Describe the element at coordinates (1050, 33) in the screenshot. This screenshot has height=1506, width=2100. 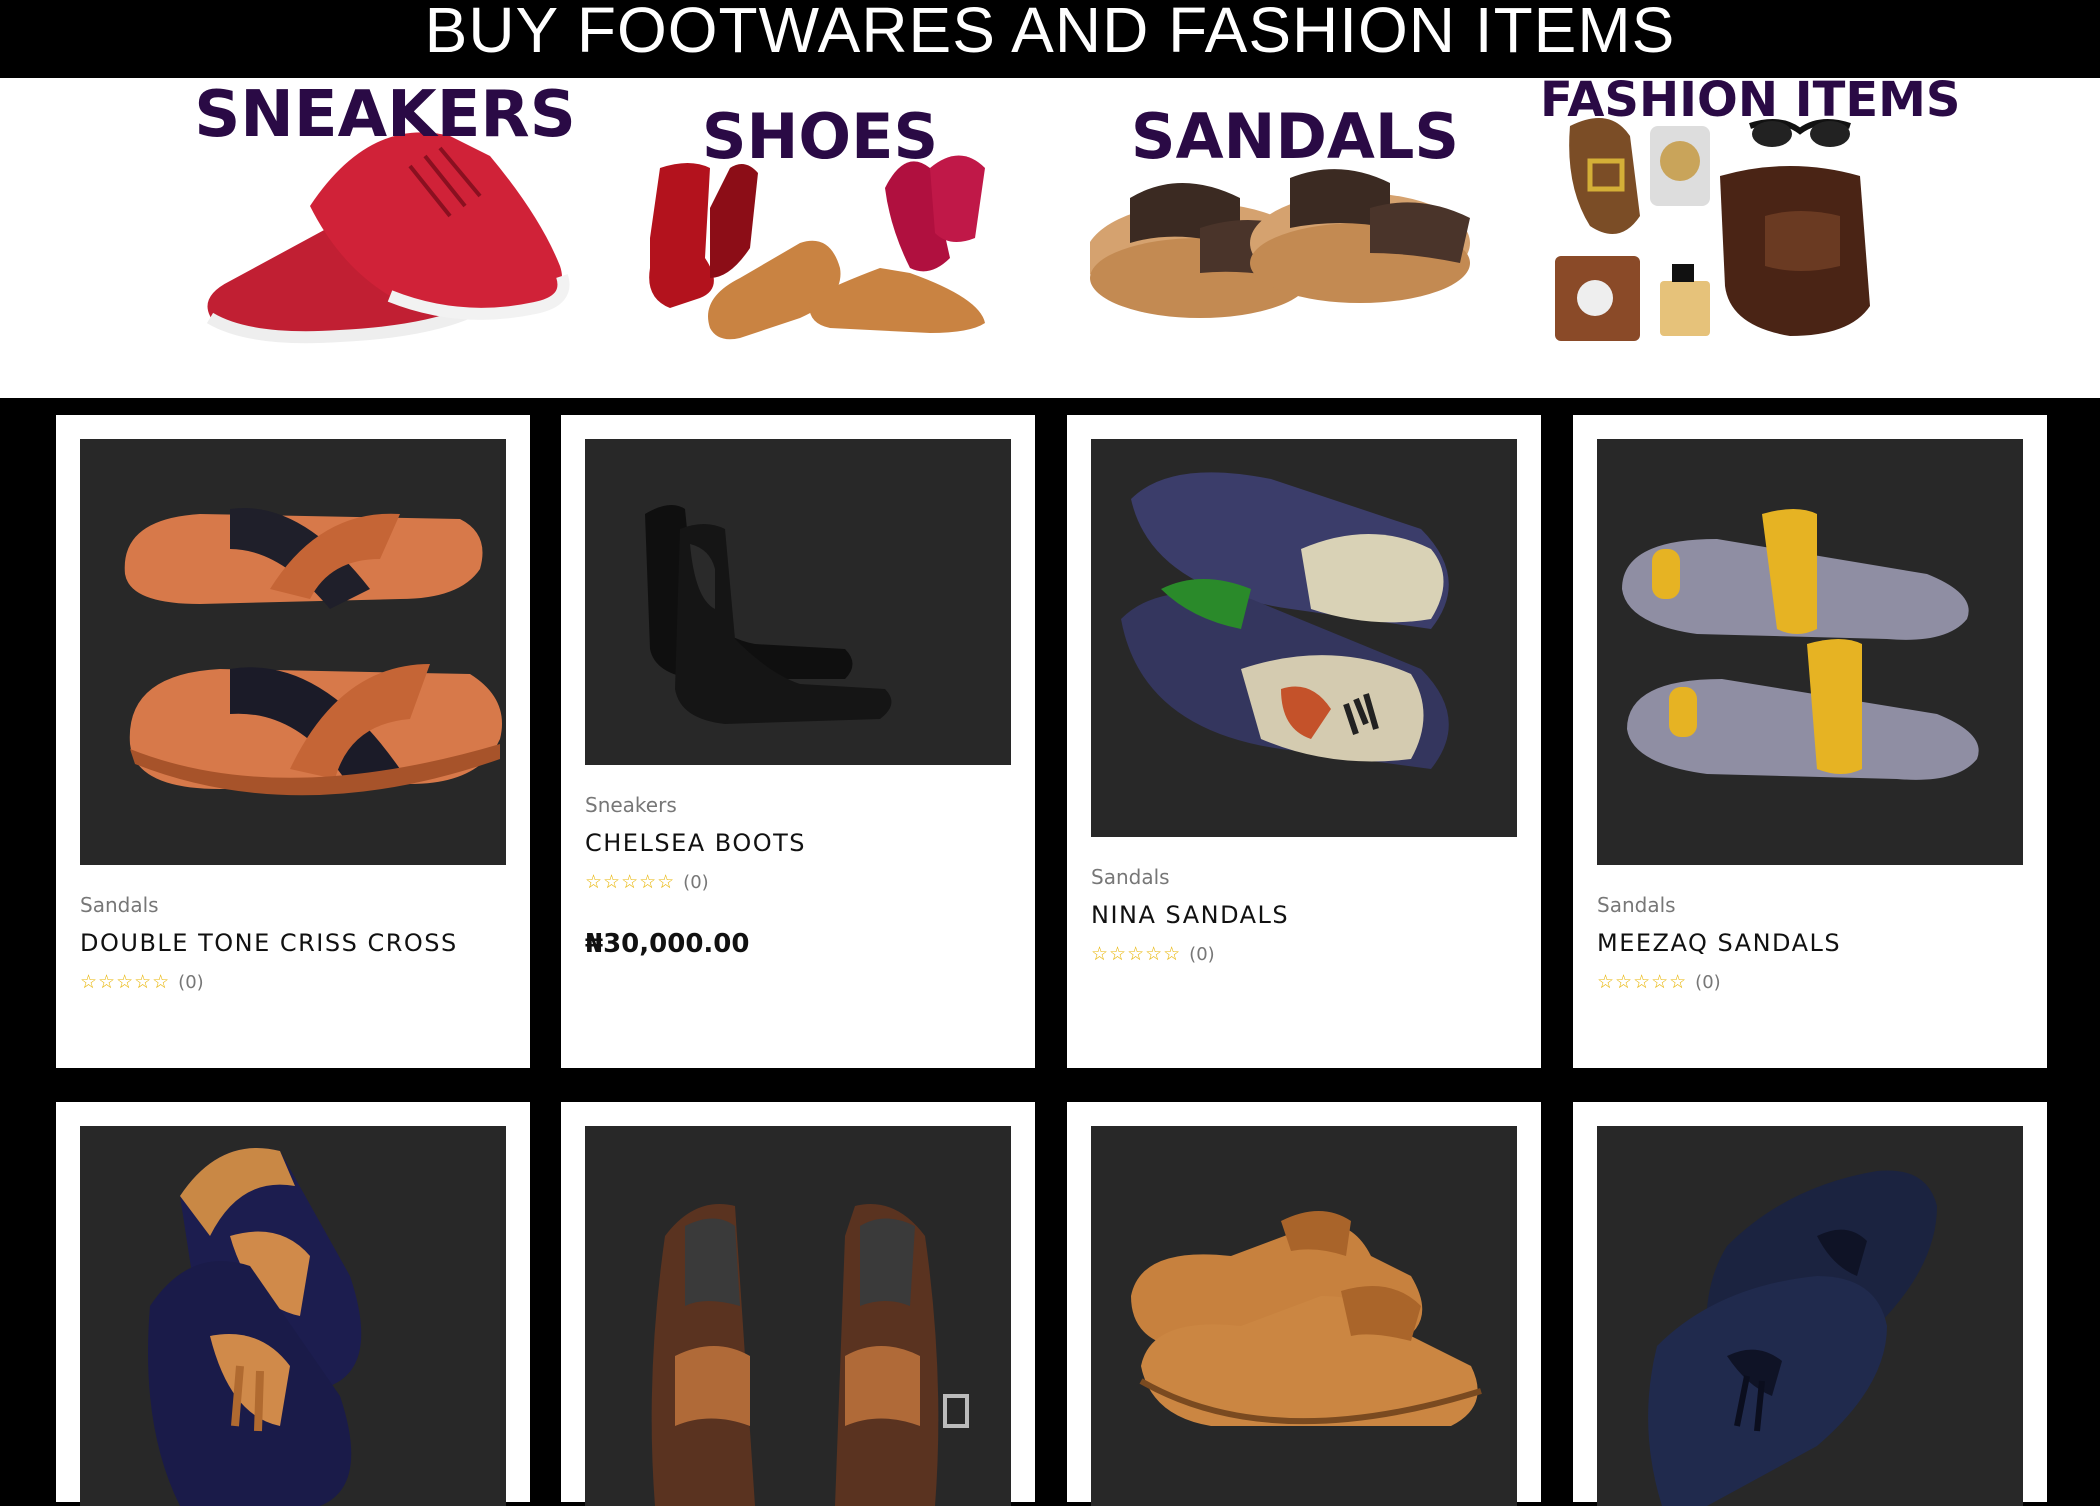
I see `banner-title: BUY FOOTWARES AND FASHION ITEMS` at that location.